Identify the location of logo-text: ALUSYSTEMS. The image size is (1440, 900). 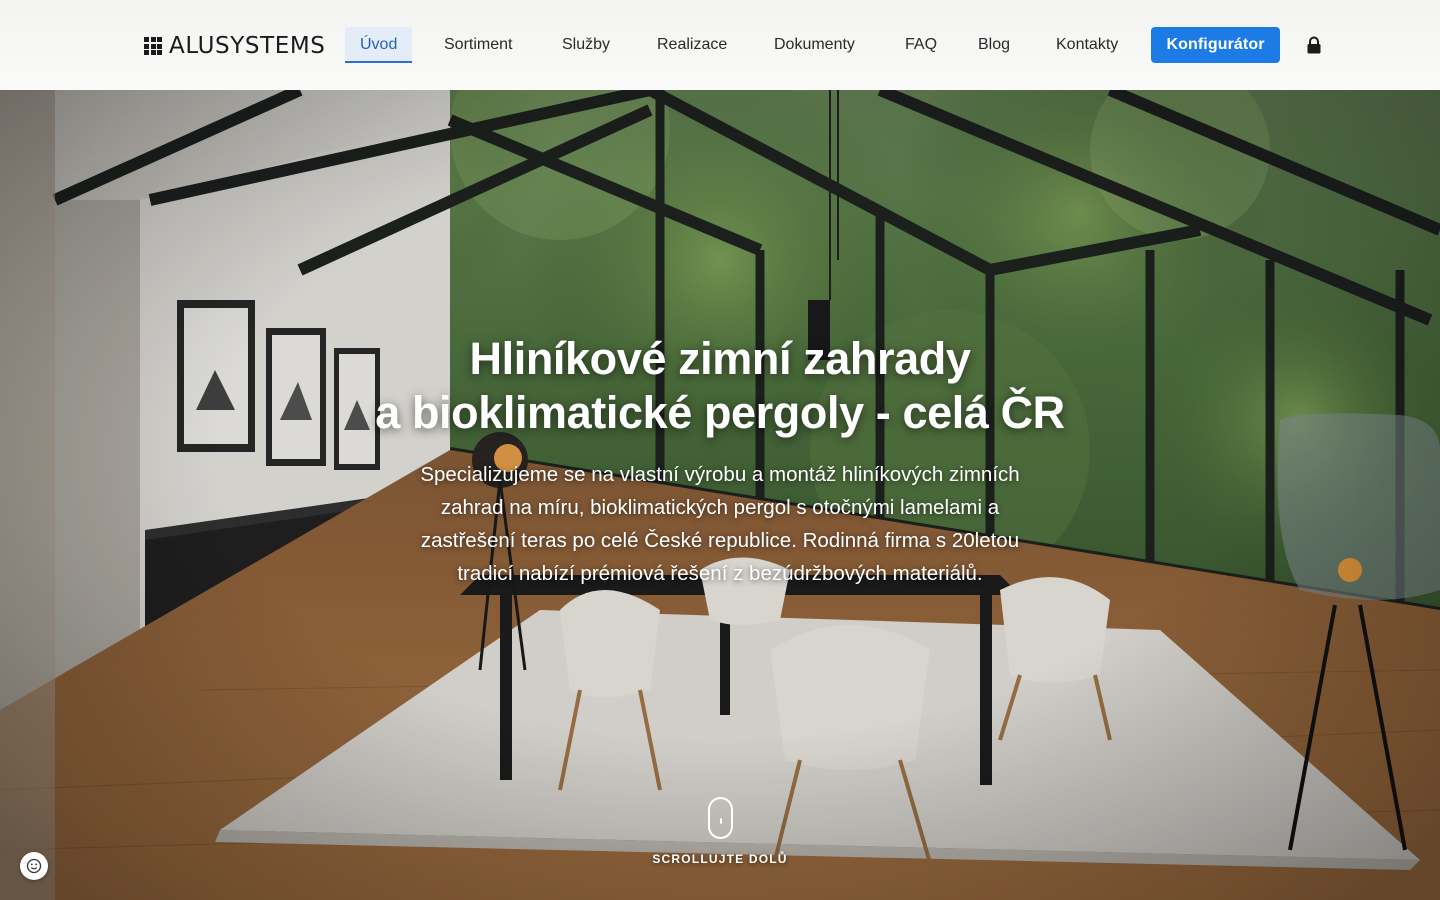
(247, 45).